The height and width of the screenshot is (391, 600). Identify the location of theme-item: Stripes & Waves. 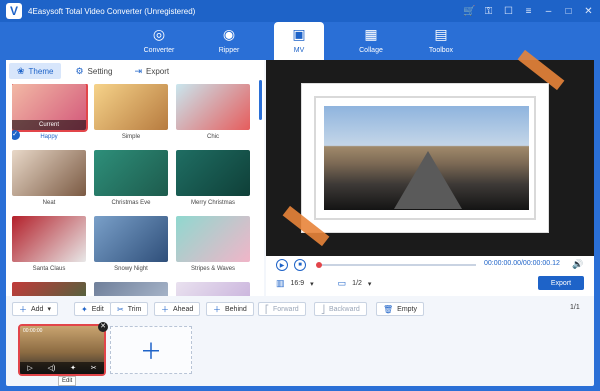
(213, 244).